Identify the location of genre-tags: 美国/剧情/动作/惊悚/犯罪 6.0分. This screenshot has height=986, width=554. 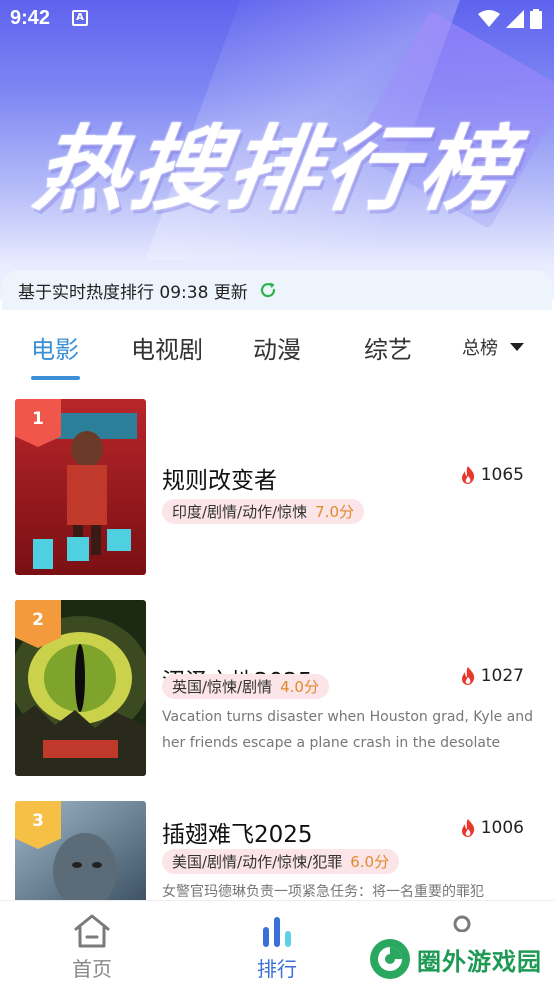
(281, 861).